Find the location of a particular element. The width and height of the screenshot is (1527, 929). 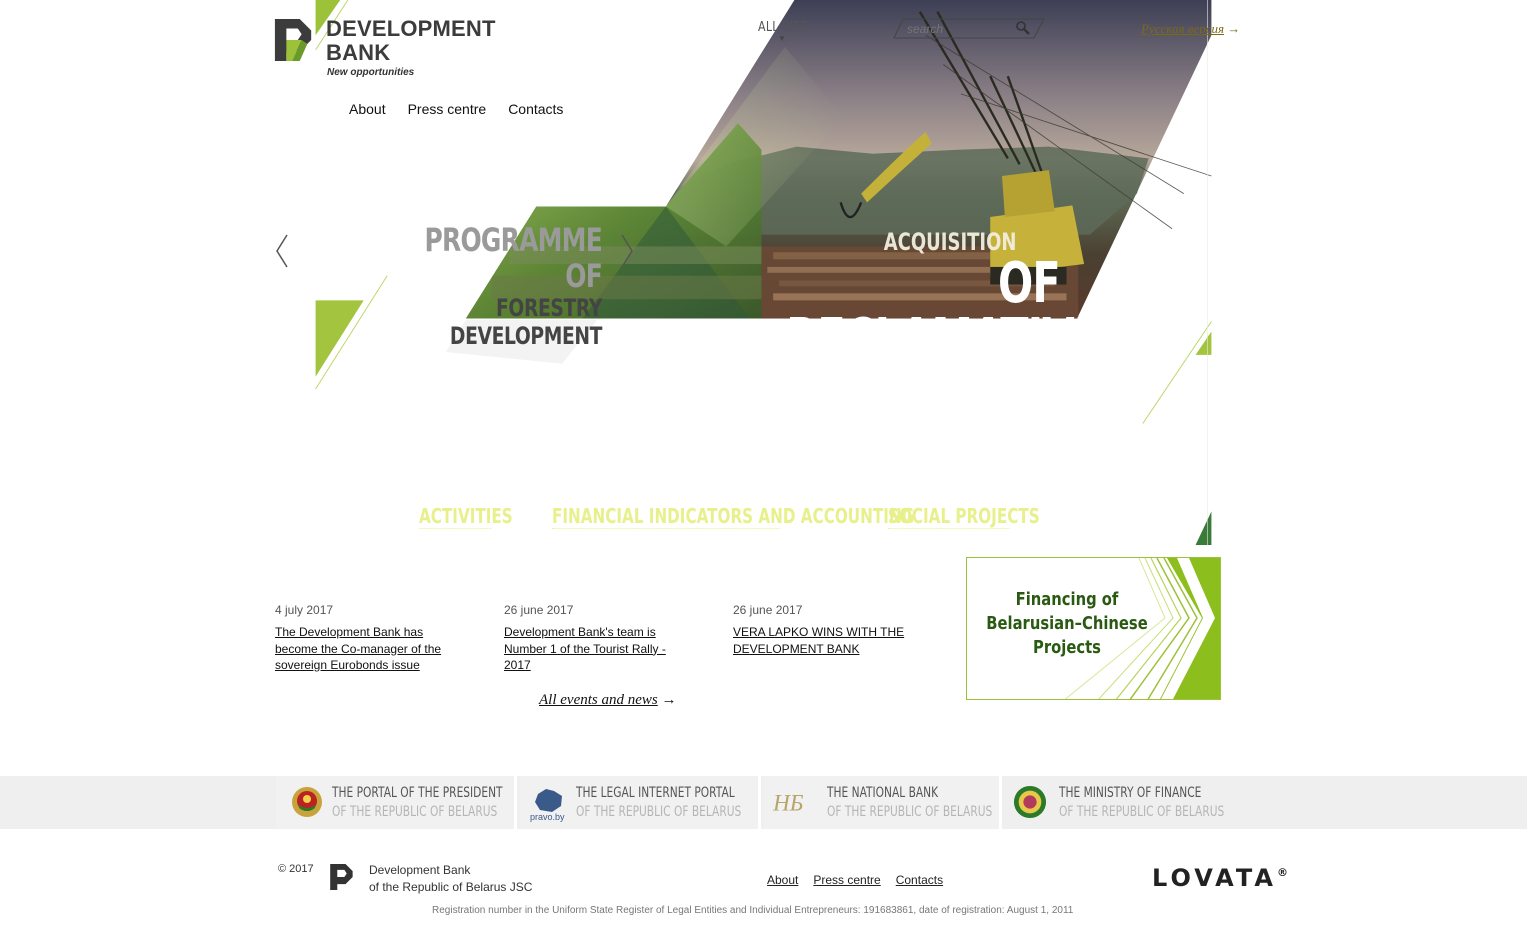

logo-line2: BANK is located at coordinates (358, 52).